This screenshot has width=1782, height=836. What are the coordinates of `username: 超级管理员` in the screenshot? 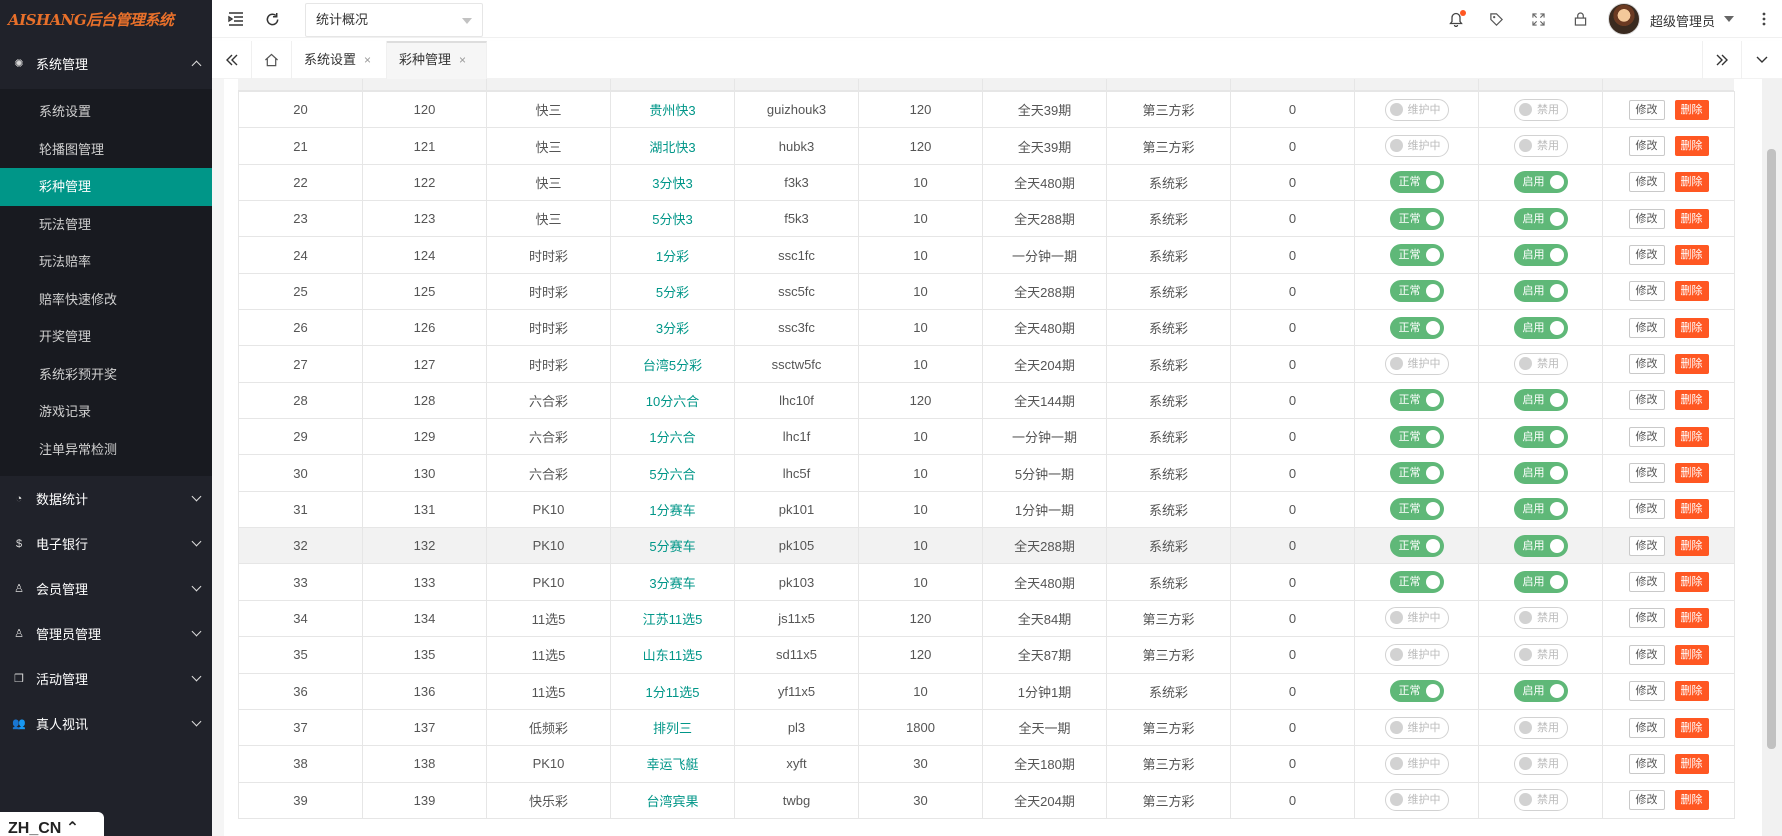 It's located at (1682, 20).